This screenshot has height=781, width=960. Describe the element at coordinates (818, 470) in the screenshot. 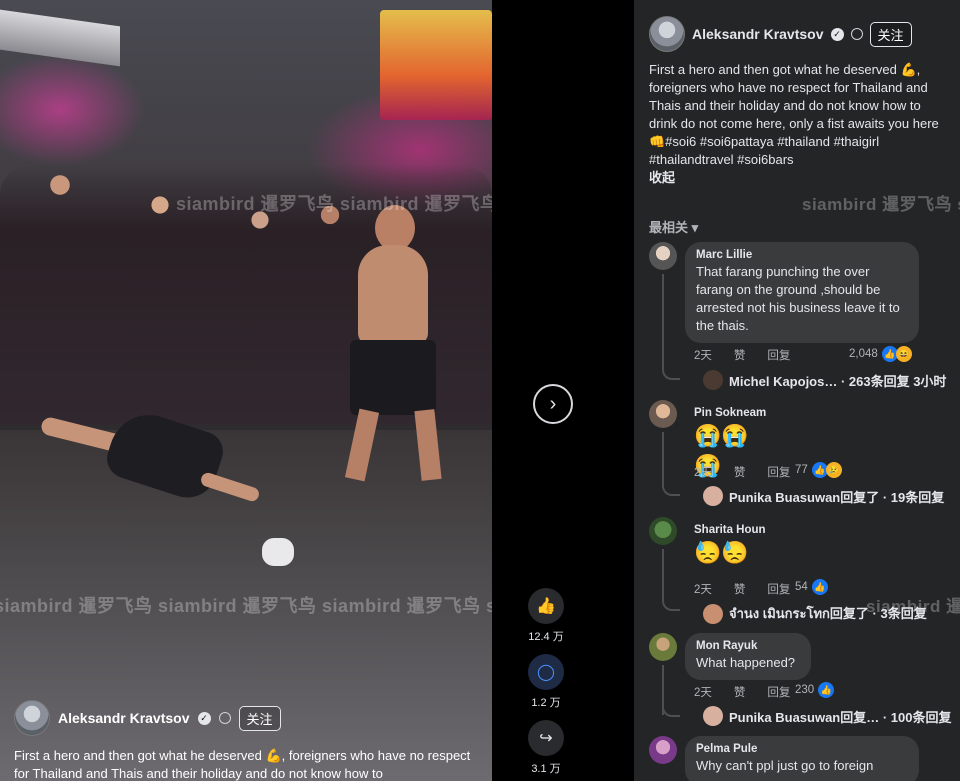

I see `reaction-summary: 77 👍 😢` at that location.